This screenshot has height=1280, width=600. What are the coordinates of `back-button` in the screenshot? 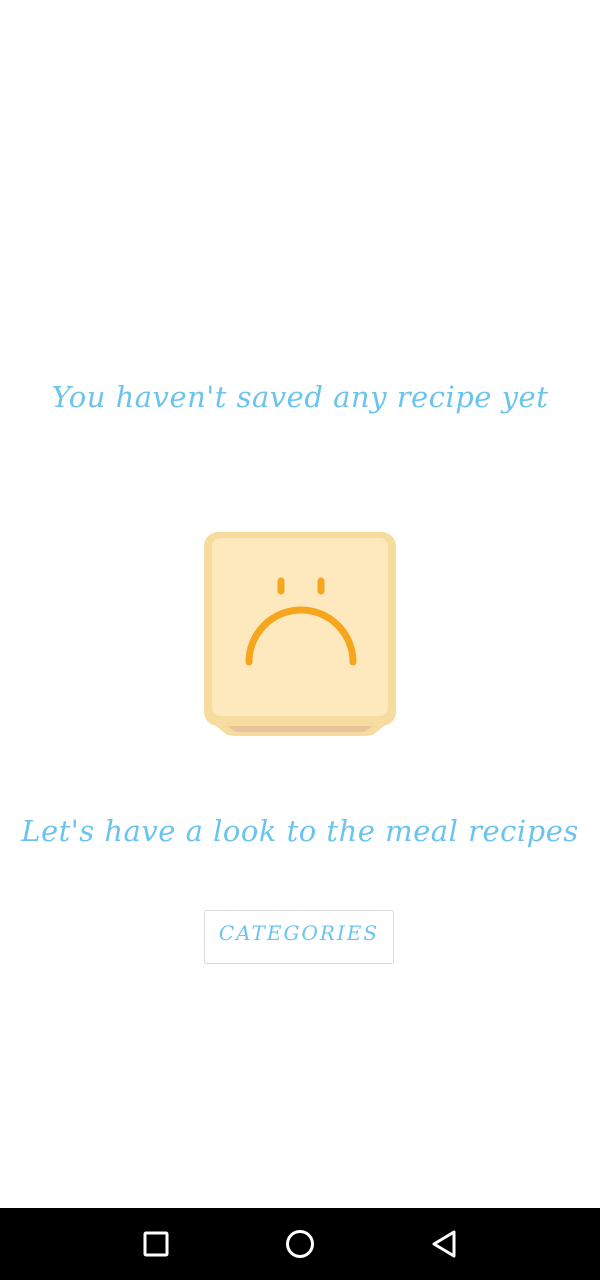 It's located at (444, 1244).